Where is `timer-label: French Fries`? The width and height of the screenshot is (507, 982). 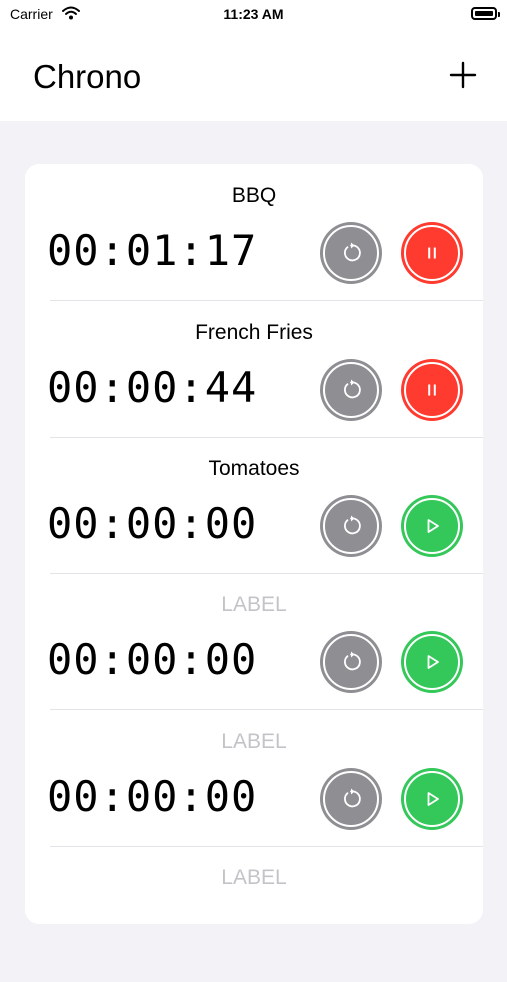 timer-label: French Fries is located at coordinates (254, 333).